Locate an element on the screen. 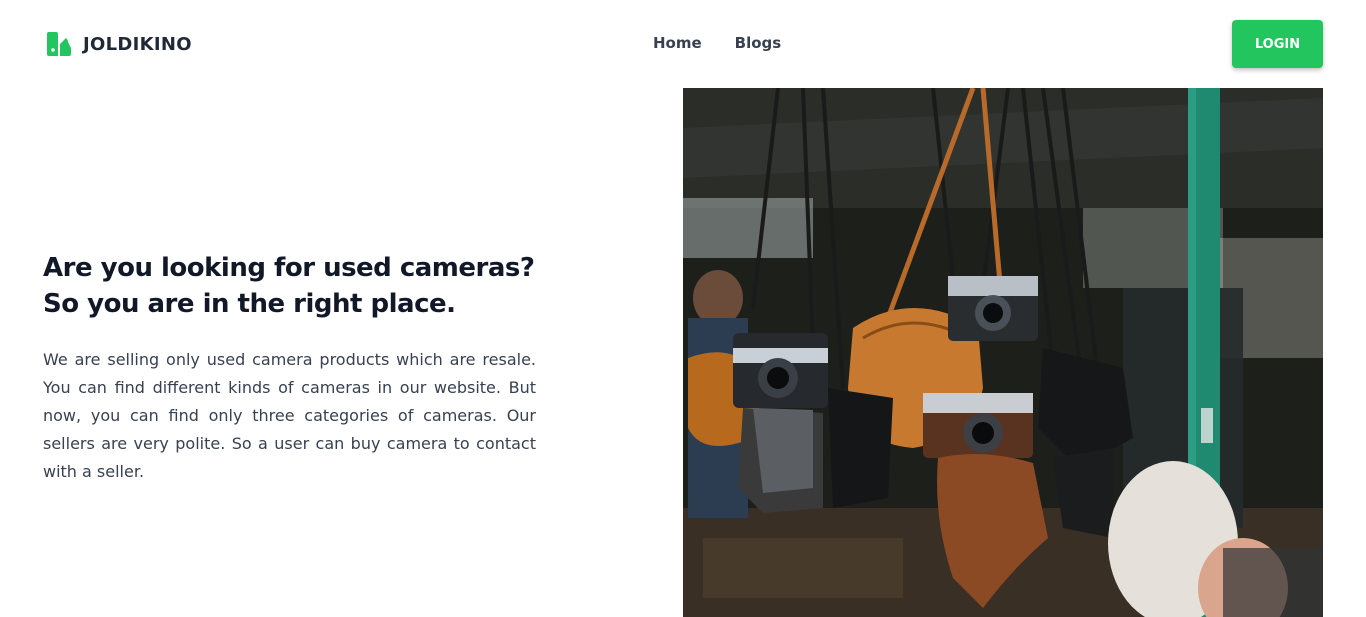 Image resolution: width=1366 pixels, height=617 pixels. leaf-logo-icon is located at coordinates (59, 44).